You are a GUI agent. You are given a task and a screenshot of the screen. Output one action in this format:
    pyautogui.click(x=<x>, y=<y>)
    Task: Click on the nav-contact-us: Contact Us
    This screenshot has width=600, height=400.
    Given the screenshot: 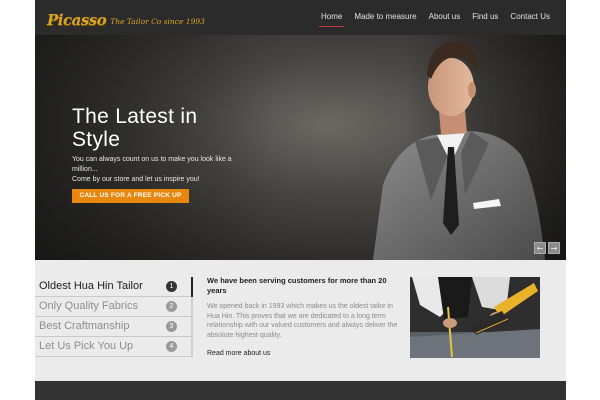 What is the action you would take?
    pyautogui.click(x=530, y=17)
    